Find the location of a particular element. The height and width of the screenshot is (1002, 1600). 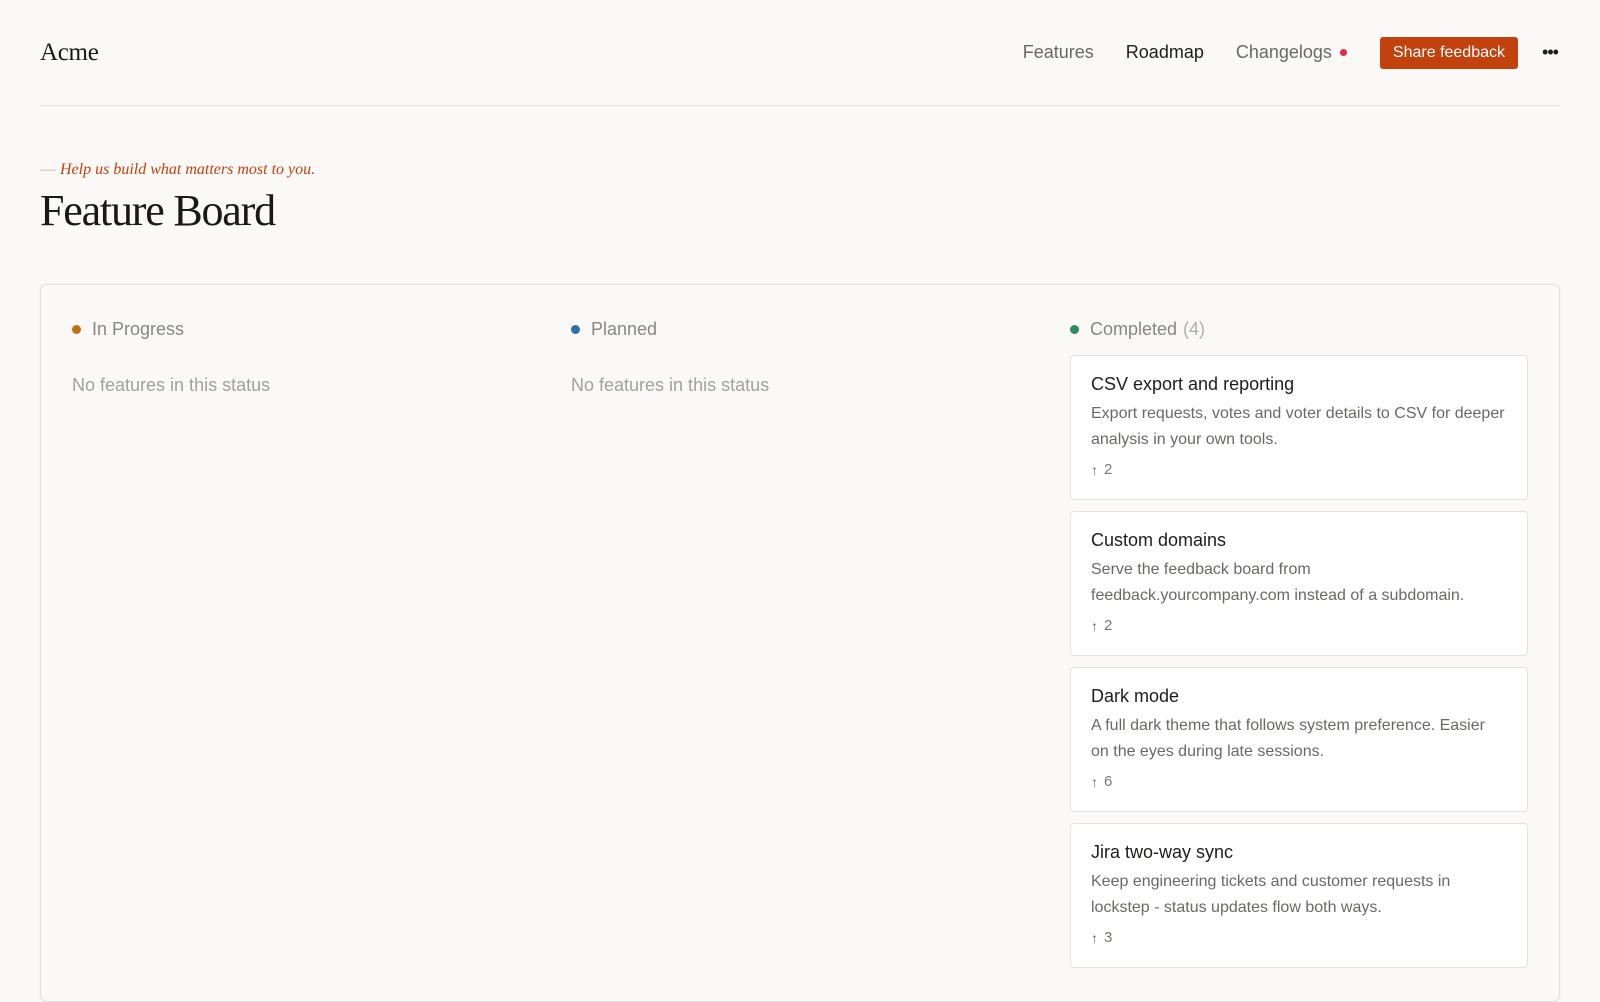

card-title: CSV export and reporting is located at coordinates (1193, 384).